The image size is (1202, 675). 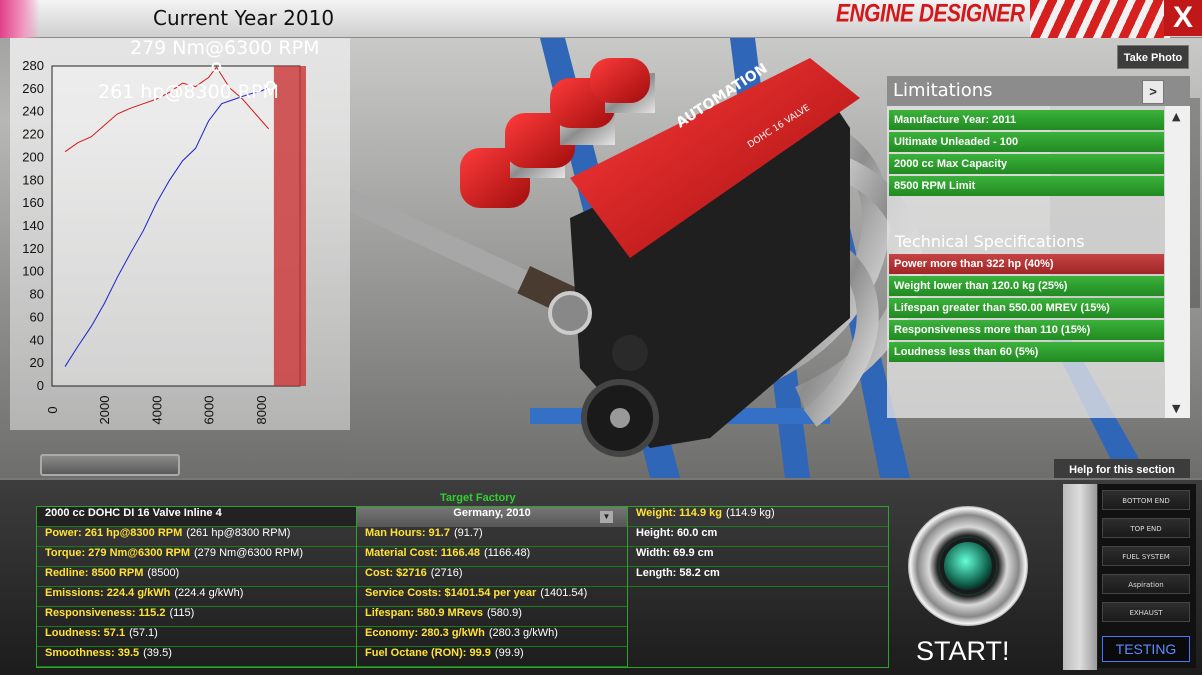 I want to click on limitation-item: Ultimate Unleaded - 100, so click(x=1026, y=142).